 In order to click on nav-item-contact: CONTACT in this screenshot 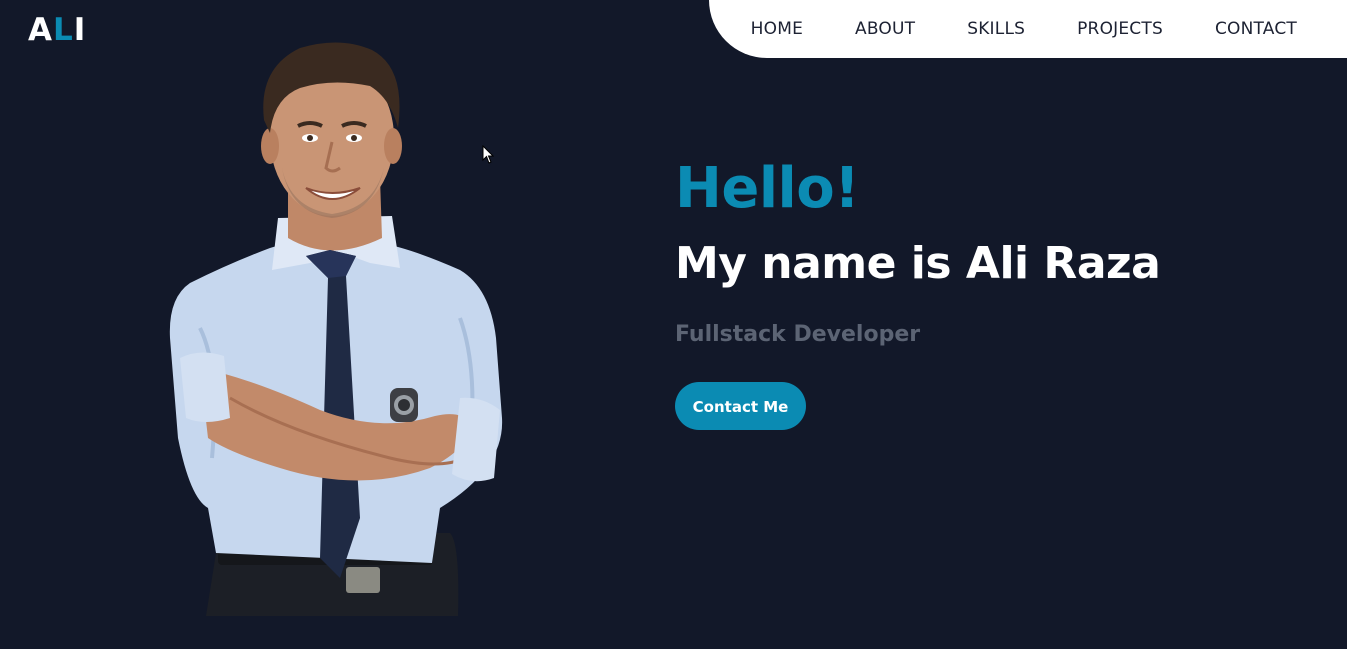, I will do `click(1256, 29)`.